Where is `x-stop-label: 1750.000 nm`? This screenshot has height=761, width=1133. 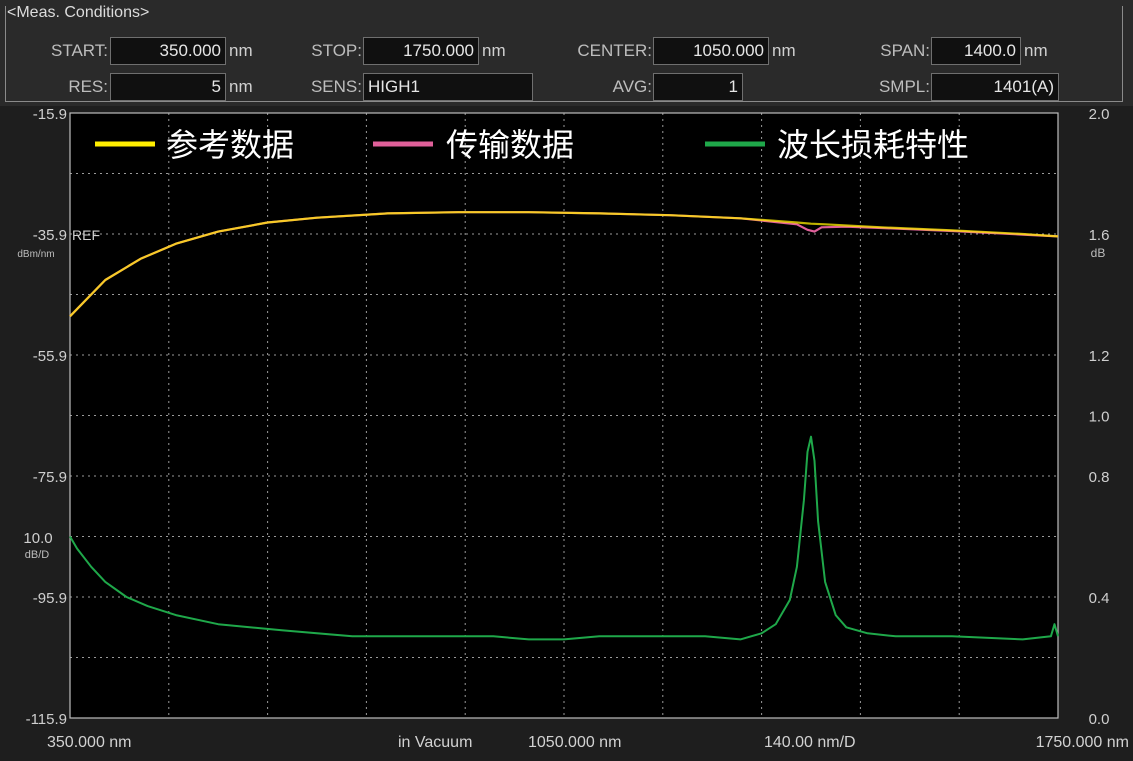
x-stop-label: 1750.000 nm is located at coordinates (1082, 742).